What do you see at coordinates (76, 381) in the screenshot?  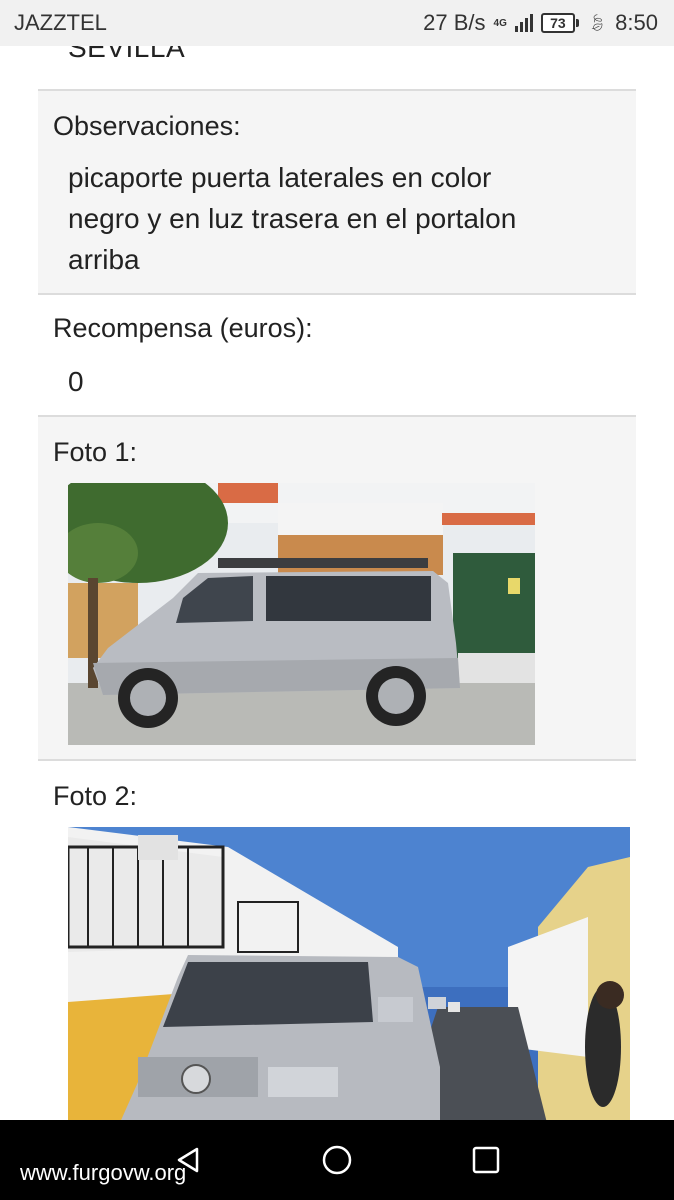 I see `recompensa-value: 0` at bounding box center [76, 381].